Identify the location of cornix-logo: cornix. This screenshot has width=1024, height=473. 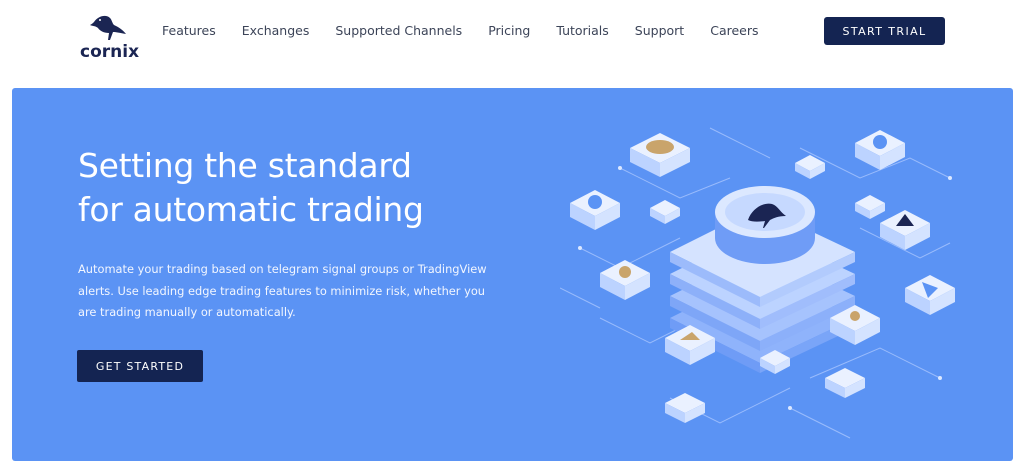
(110, 37).